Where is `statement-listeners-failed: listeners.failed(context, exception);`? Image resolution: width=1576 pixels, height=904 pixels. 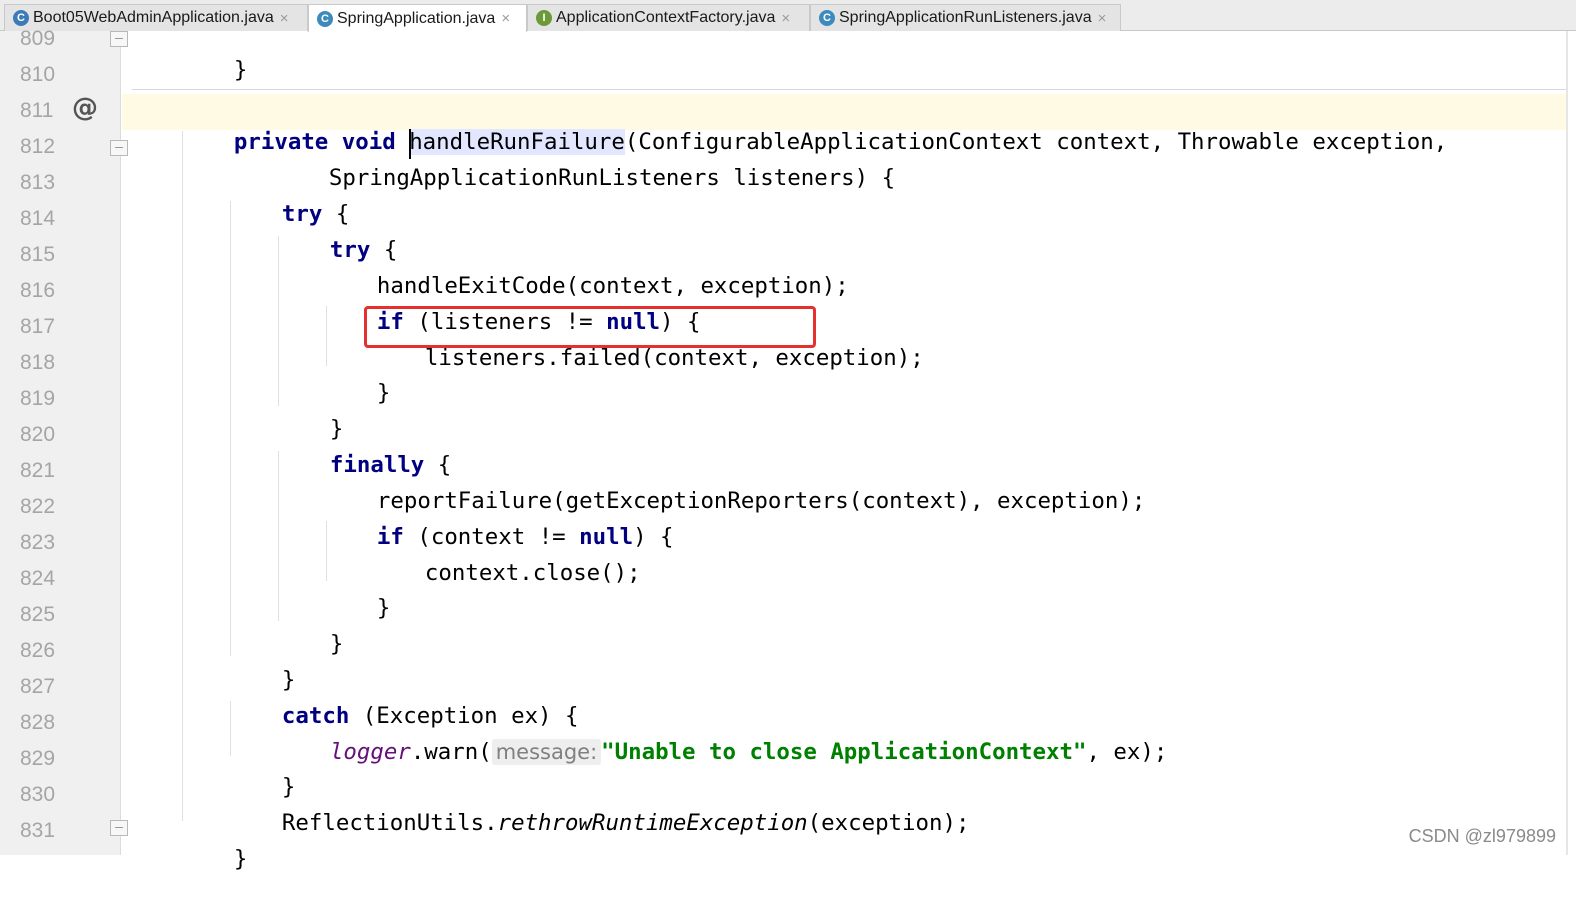 statement-listeners-failed: listeners.failed(context, exception); is located at coordinates (674, 358).